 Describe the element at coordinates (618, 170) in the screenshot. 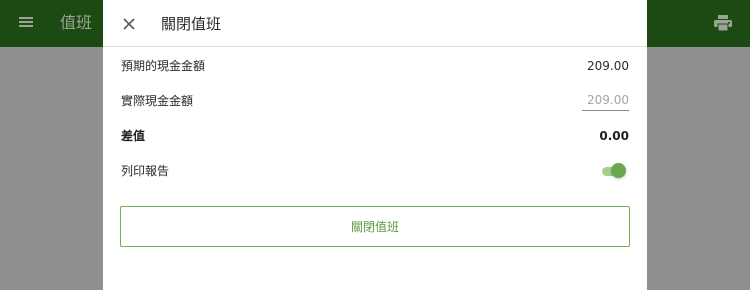

I see `toggle-thumb` at that location.